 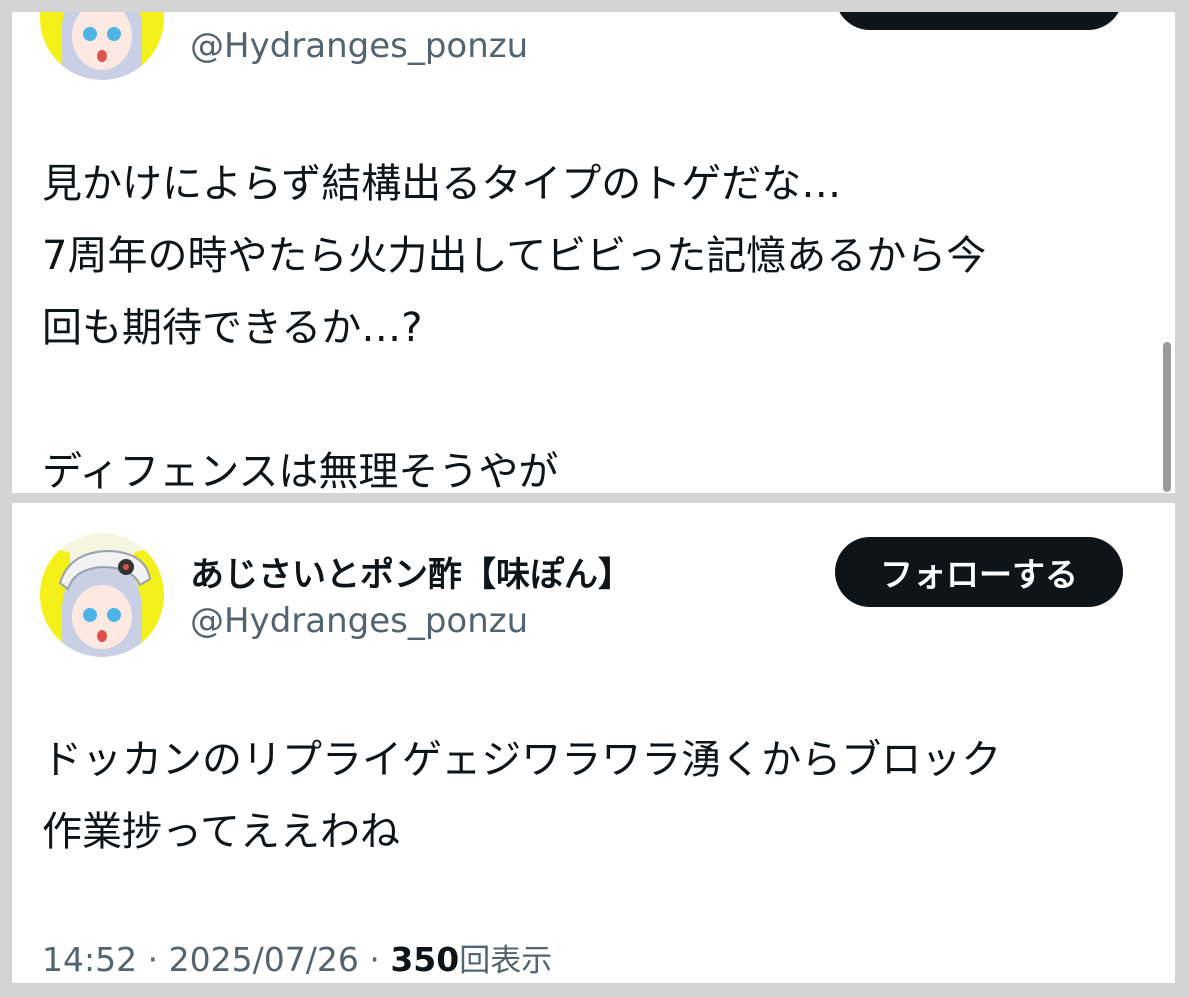 I want to click on tweet-text-line: ディフェンスは無理そうやが, so click(x=300, y=471).